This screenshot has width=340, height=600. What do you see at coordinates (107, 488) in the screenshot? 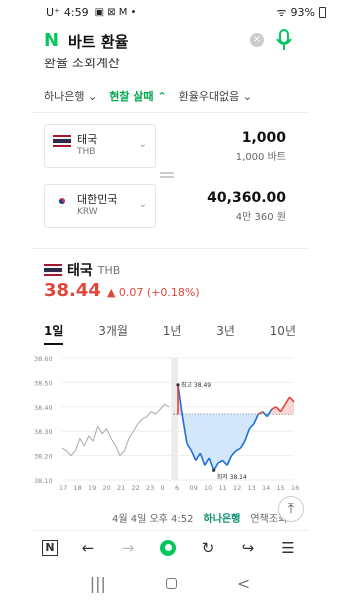
I see `x-tick-label: 20` at bounding box center [107, 488].